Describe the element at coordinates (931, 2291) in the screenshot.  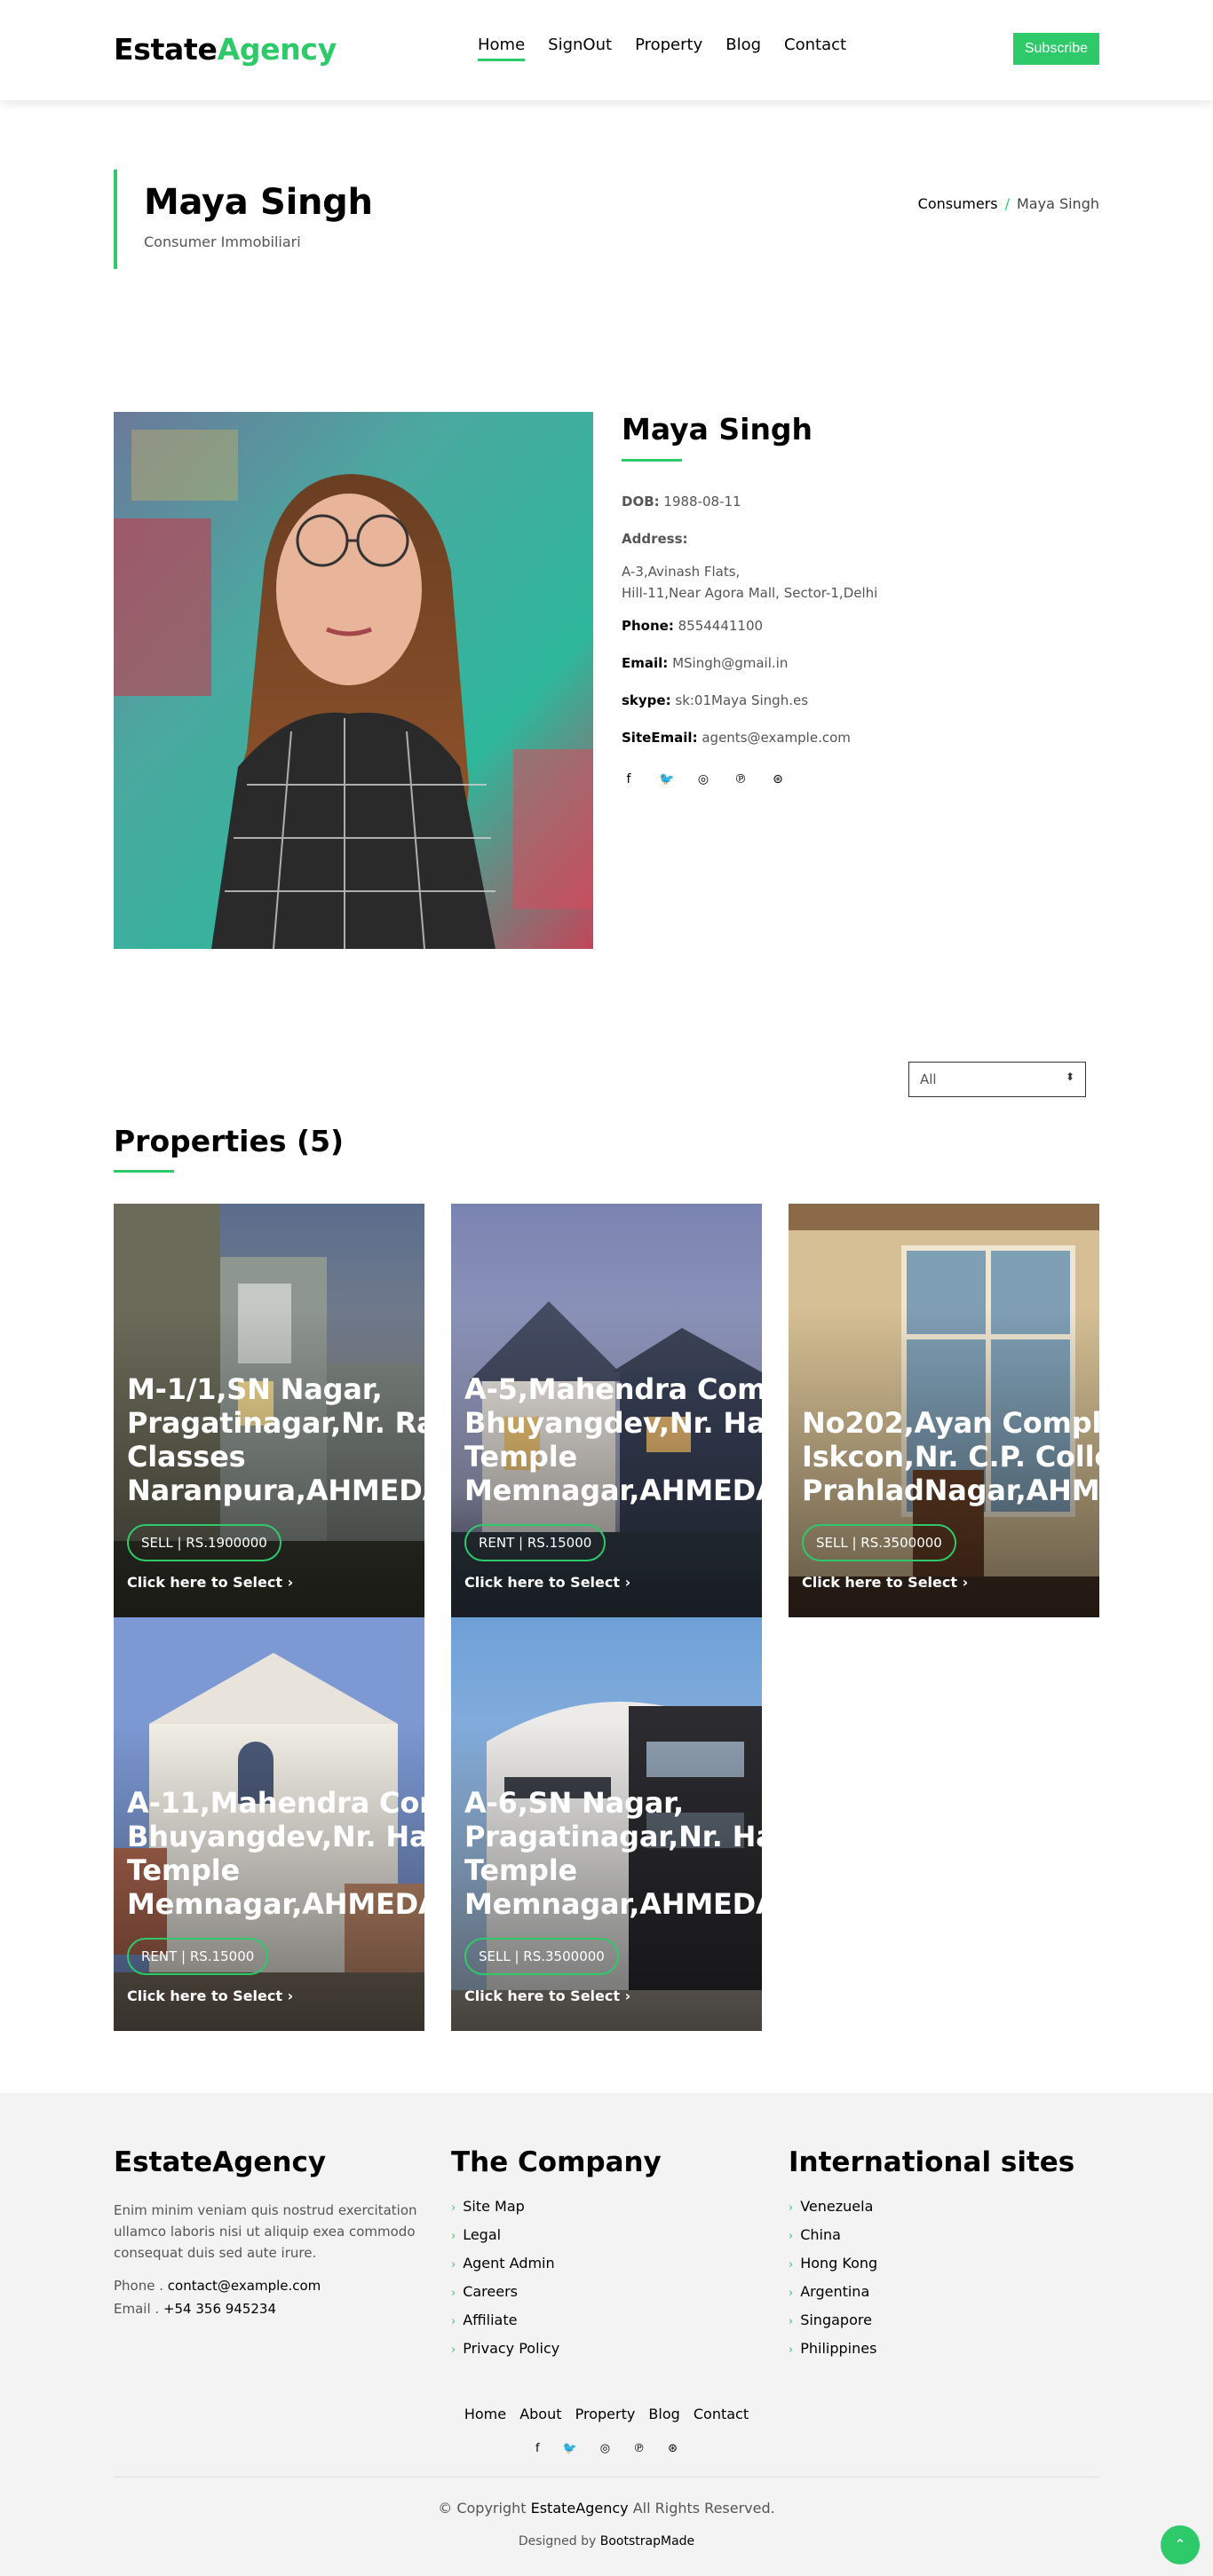
I see `footer-link: › Argentina` at that location.